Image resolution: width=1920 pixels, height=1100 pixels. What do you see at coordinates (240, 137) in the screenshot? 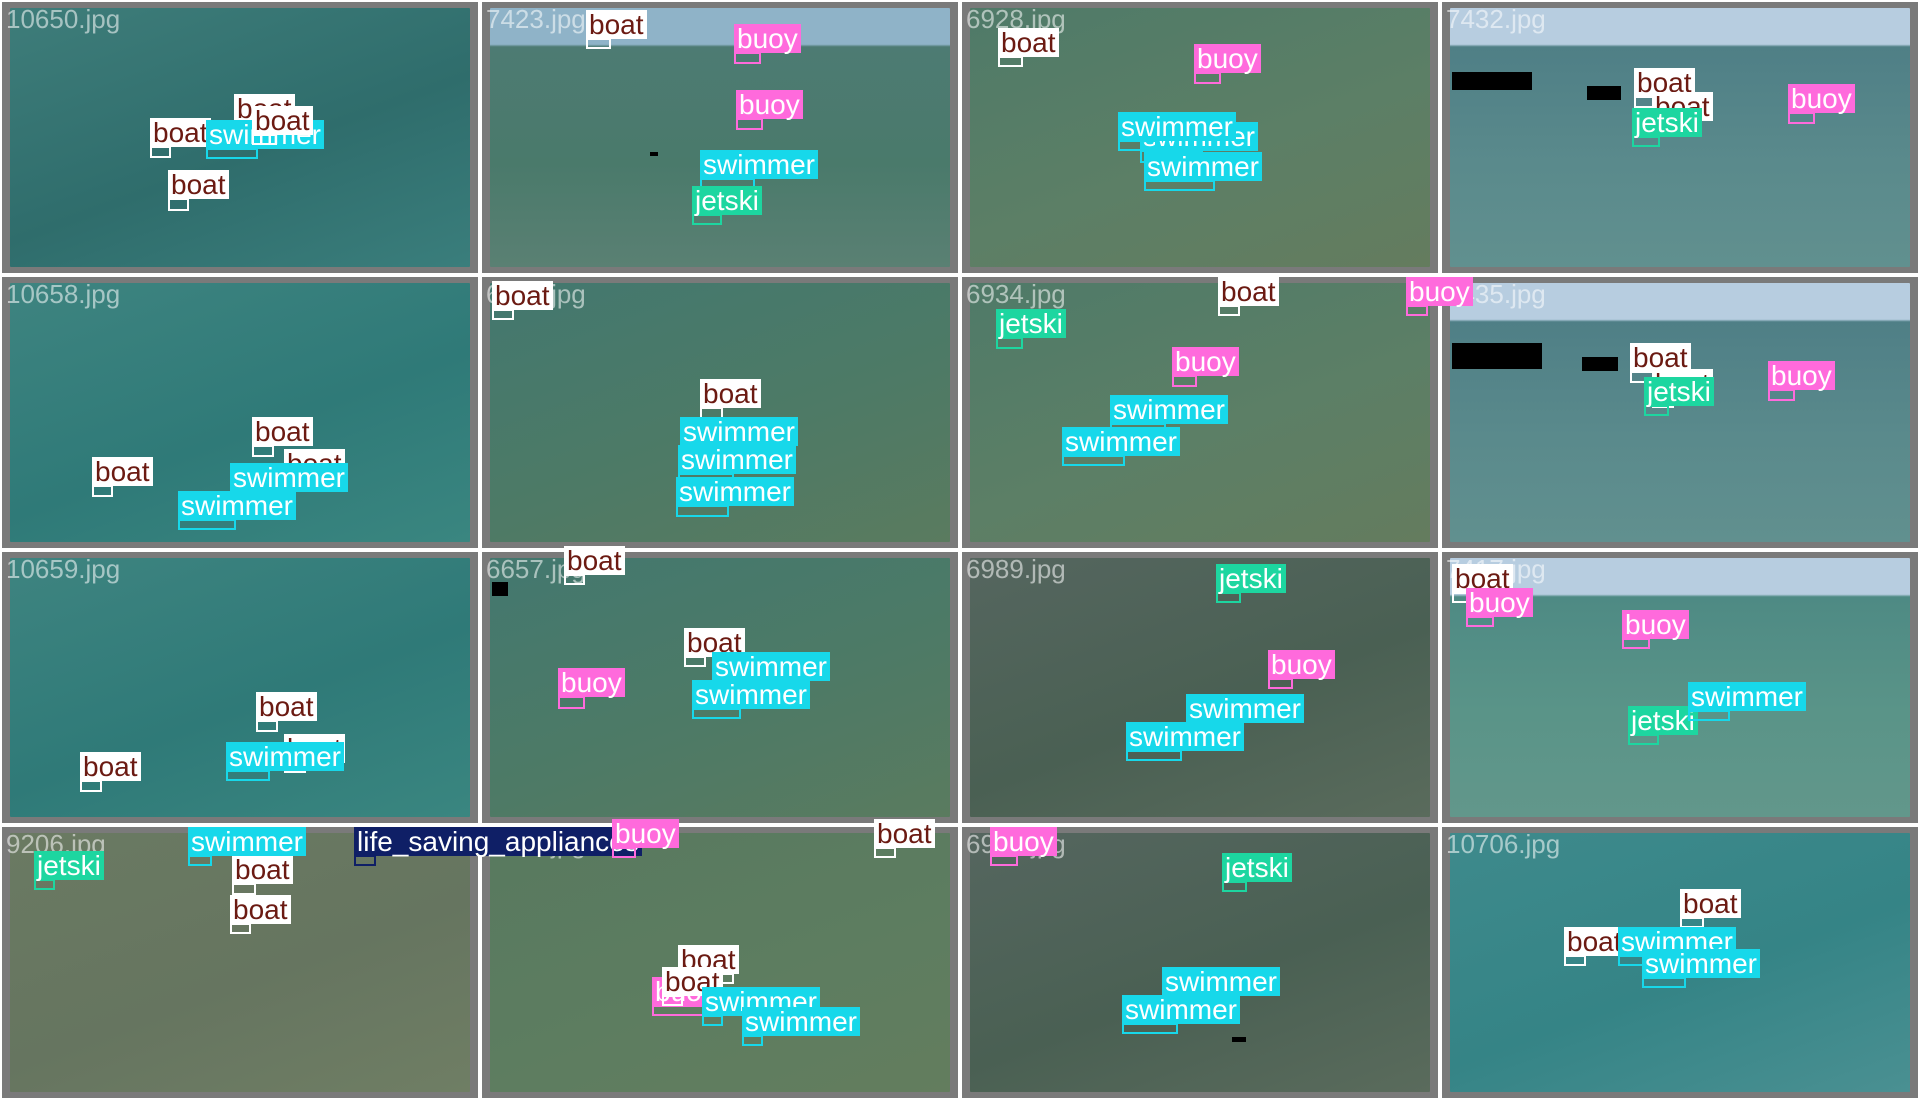
I see `image-tile: 10650.jpgboatboatswimmerboatboat` at bounding box center [240, 137].